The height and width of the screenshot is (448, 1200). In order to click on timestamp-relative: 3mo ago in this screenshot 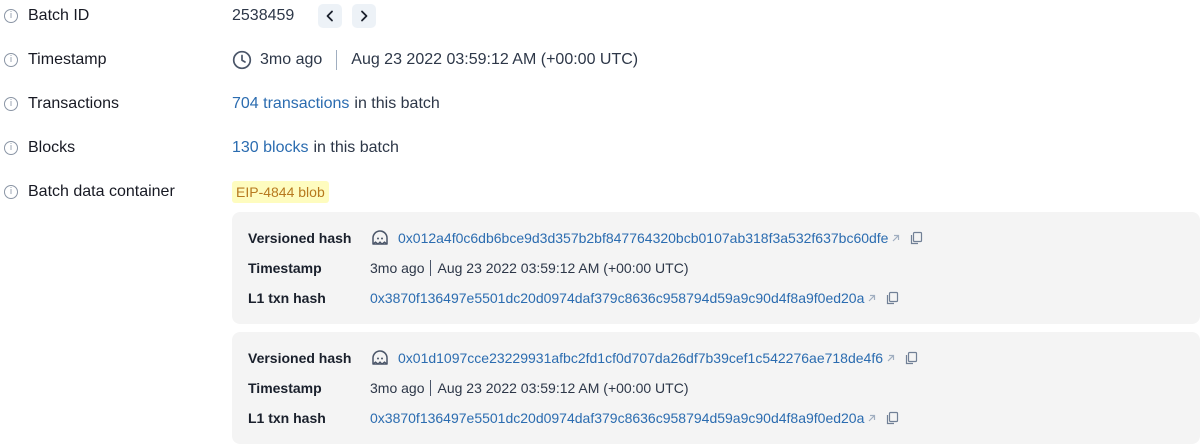, I will do `click(291, 59)`.